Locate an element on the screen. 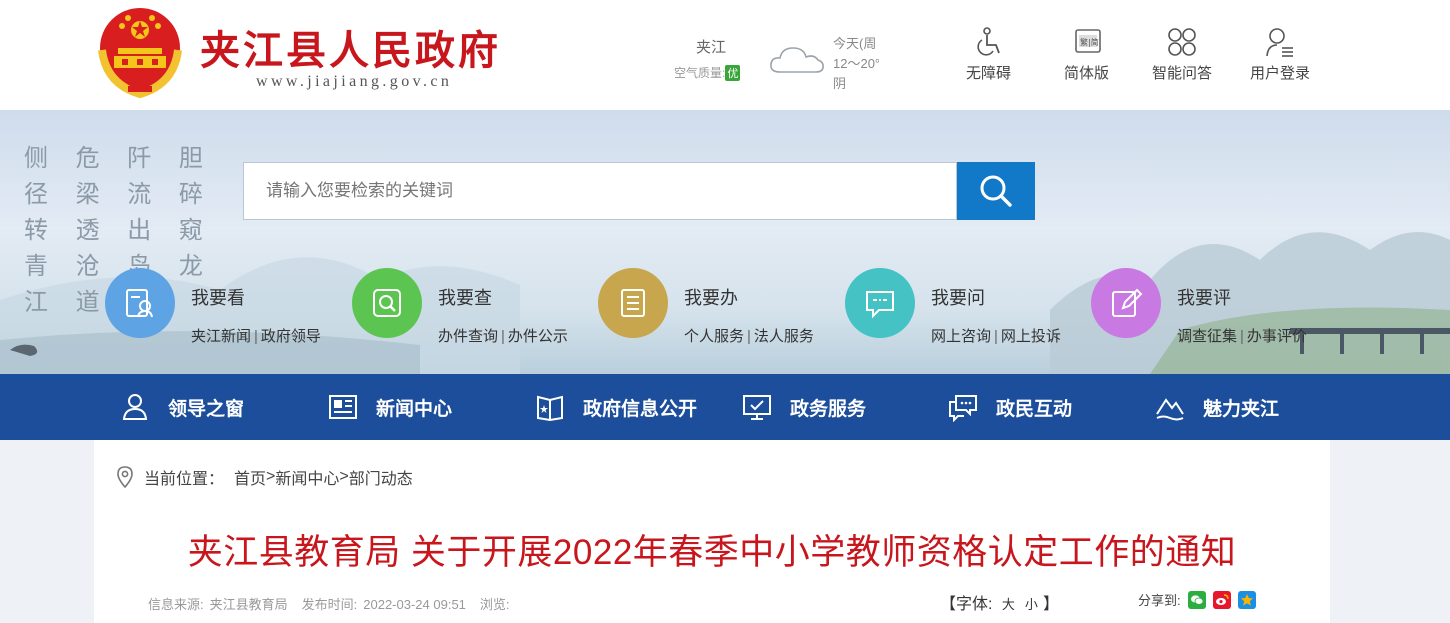 This screenshot has height=623, width=1450. weather-city: 夹江 is located at coordinates (711, 47).